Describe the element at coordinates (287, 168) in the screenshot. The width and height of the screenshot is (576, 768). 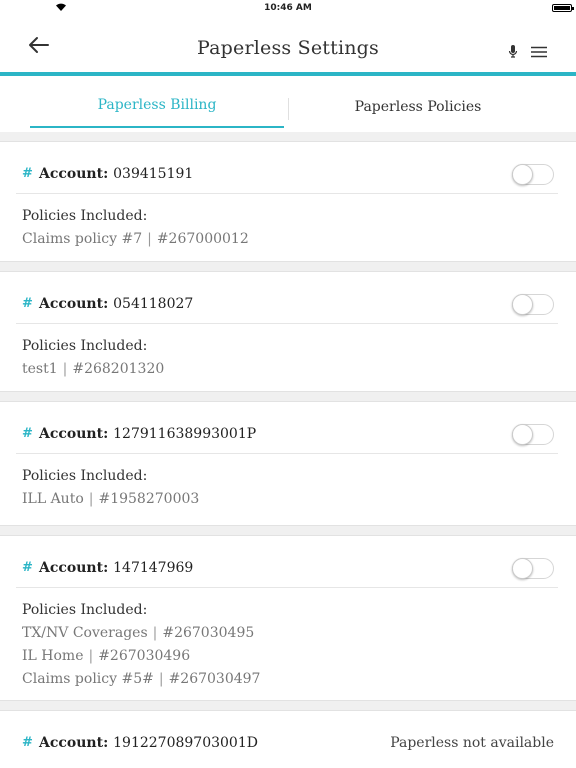
I see `account-header: # Account: 039415191` at that location.